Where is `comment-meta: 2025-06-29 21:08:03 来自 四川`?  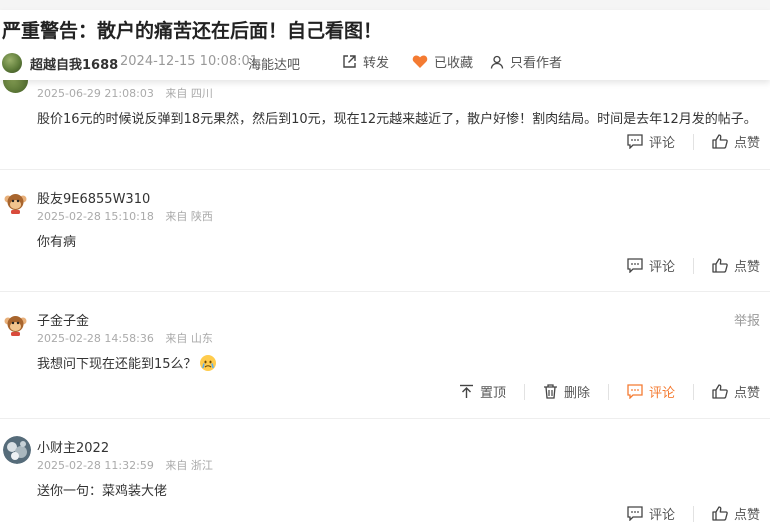
comment-meta: 2025-06-29 21:08:03 来自 四川 is located at coordinates (125, 93).